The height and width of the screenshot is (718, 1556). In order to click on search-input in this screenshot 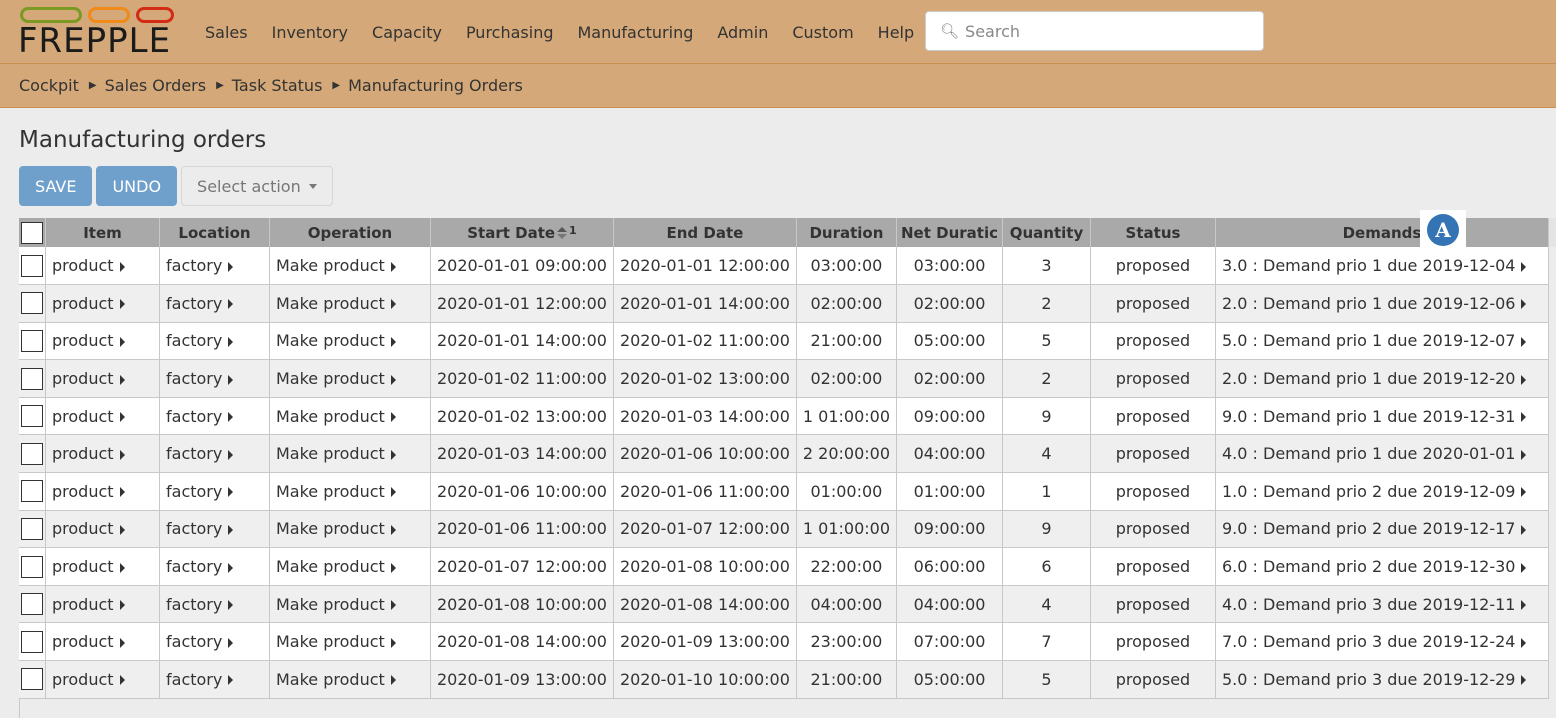, I will do `click(1103, 31)`.